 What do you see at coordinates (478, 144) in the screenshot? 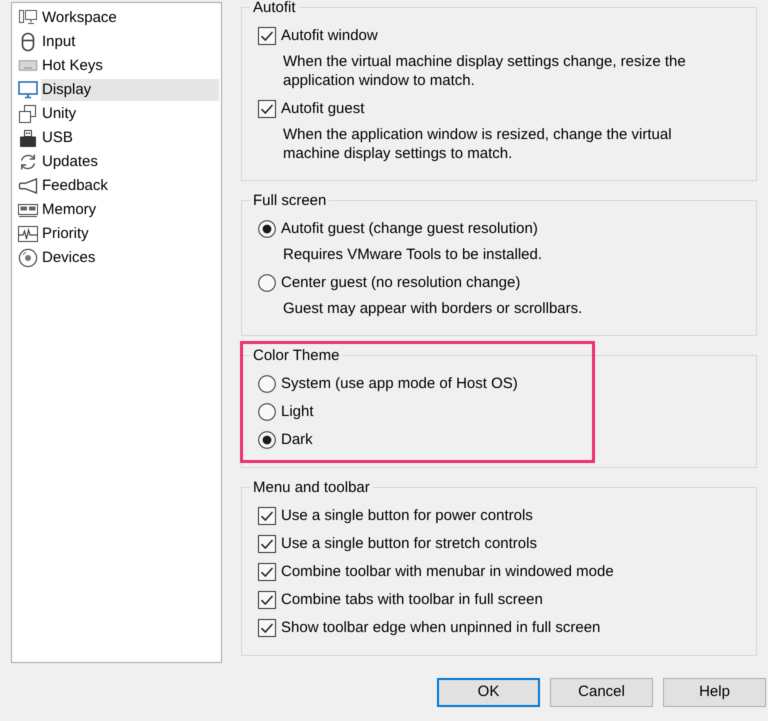
I see `option-description: When the application window is resized, change the virtual machine display settings to match.` at bounding box center [478, 144].